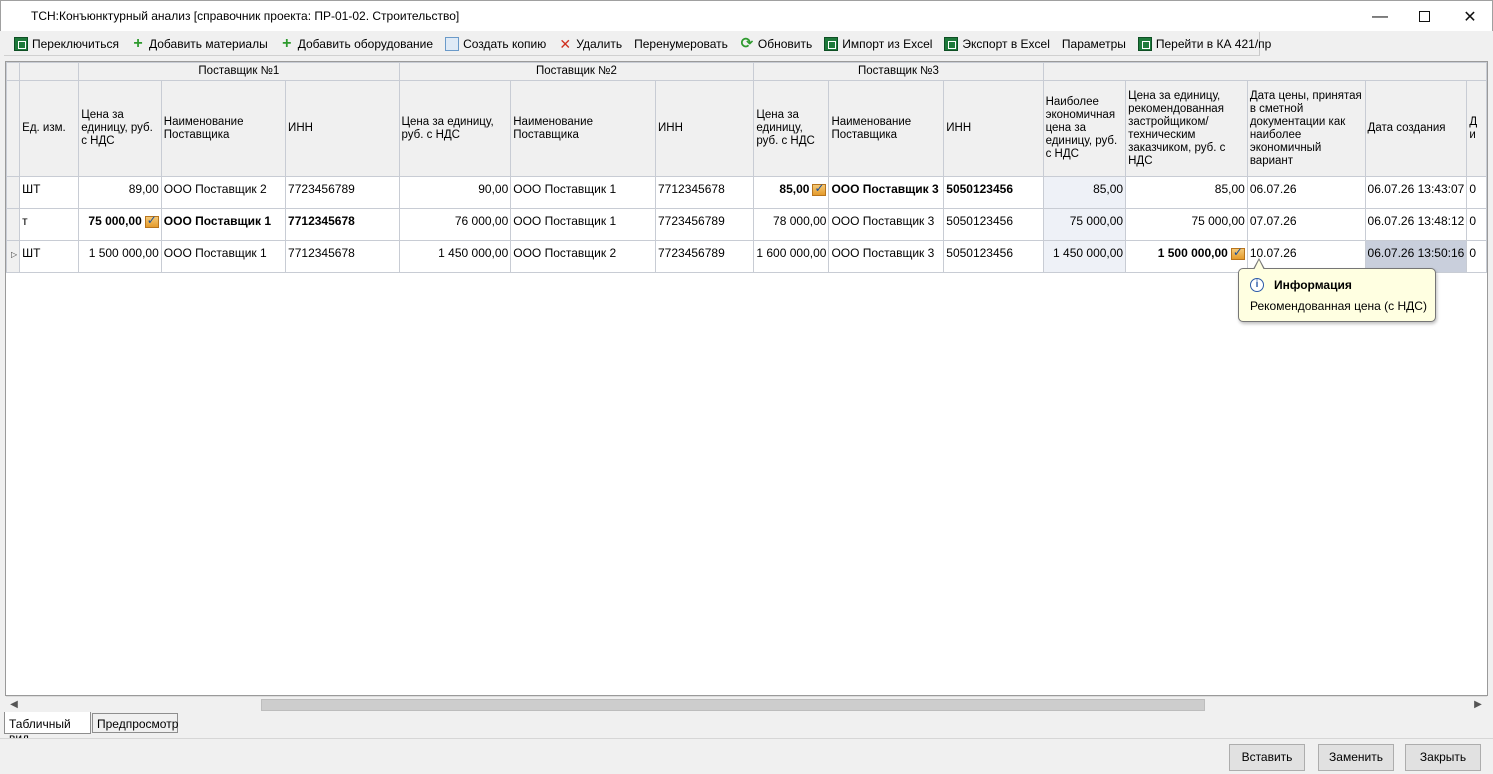 Image resolution: width=1493 pixels, height=774 pixels. I want to click on cell-econ-price: 1 450 000,00, so click(1084, 256).